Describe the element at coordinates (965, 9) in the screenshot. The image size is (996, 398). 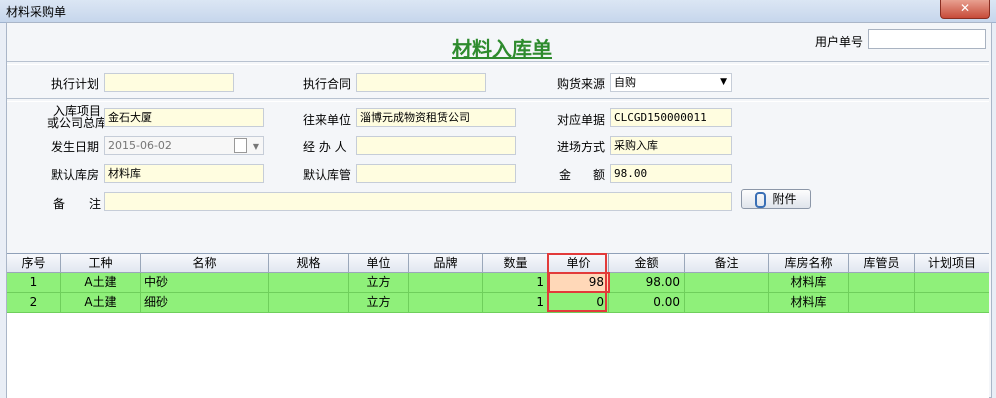
I see `close-button: ✕` at that location.